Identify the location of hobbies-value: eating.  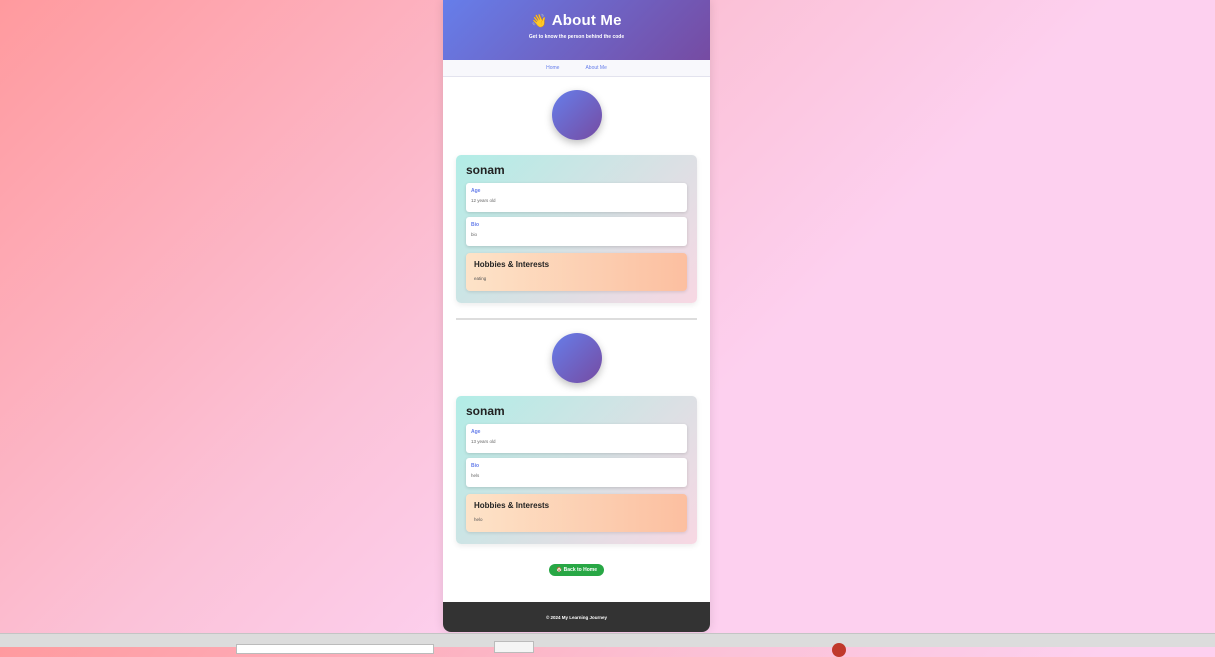
(480, 278).